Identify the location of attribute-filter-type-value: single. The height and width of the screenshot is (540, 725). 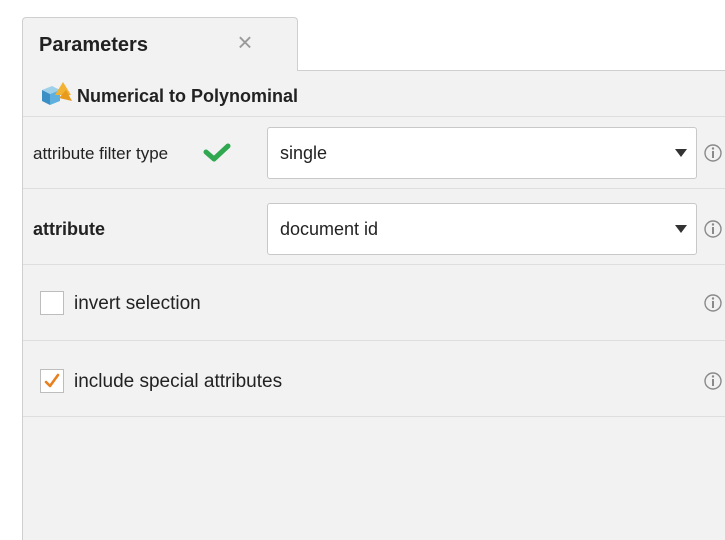
(304, 153).